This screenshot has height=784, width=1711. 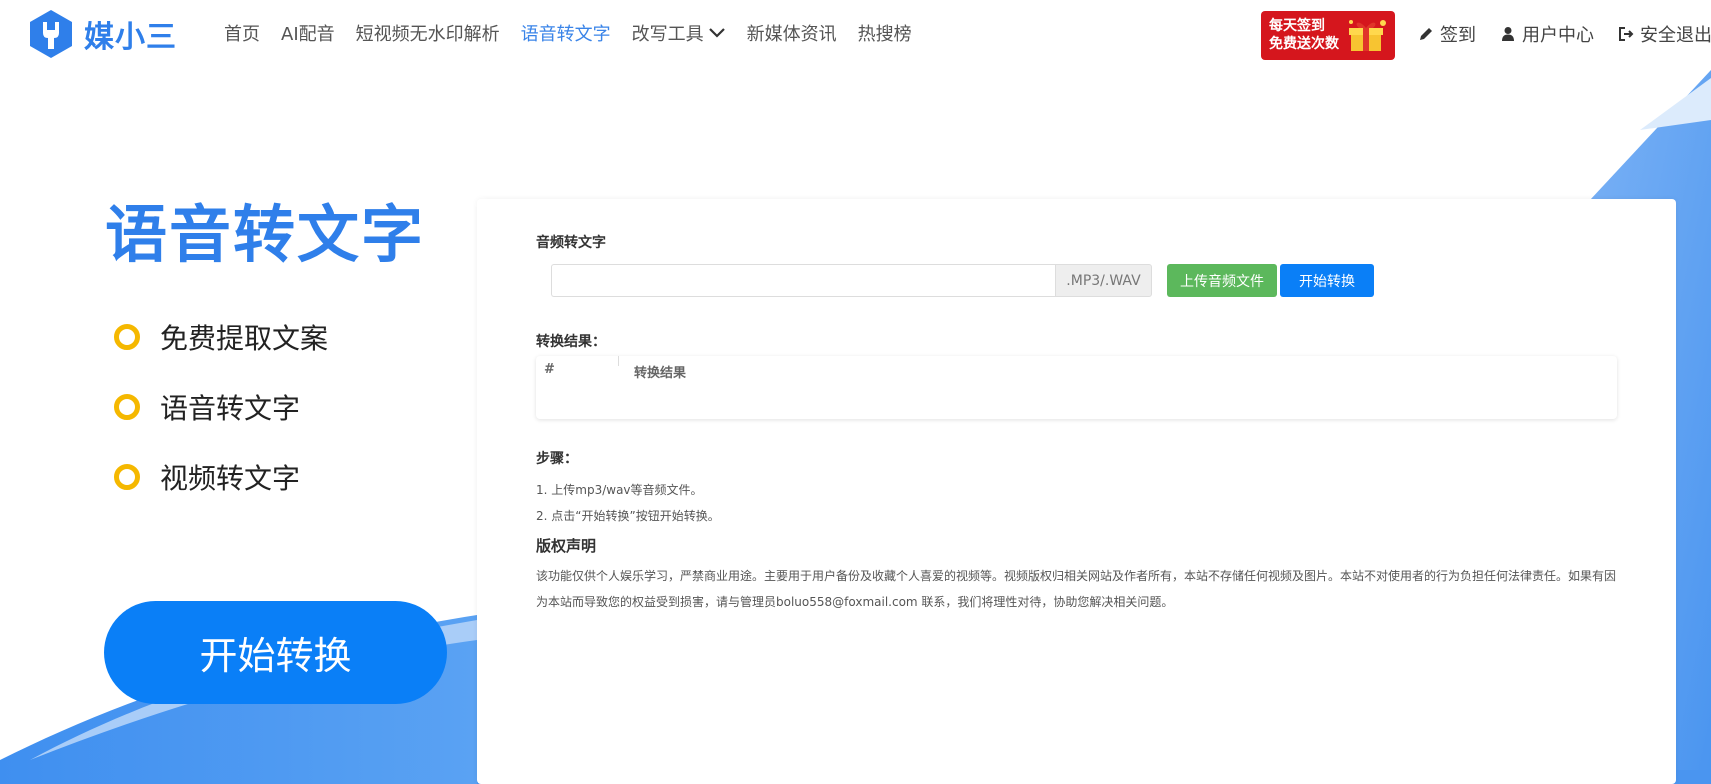 What do you see at coordinates (549, 369) in the screenshot?
I see `column-header-index: #` at bounding box center [549, 369].